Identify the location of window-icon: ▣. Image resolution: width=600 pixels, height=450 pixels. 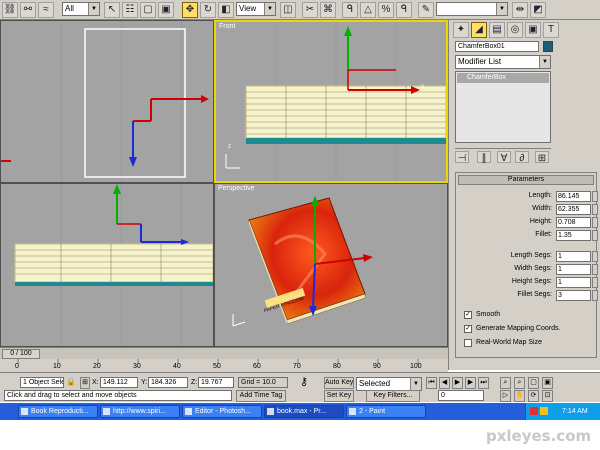
(166, 10).